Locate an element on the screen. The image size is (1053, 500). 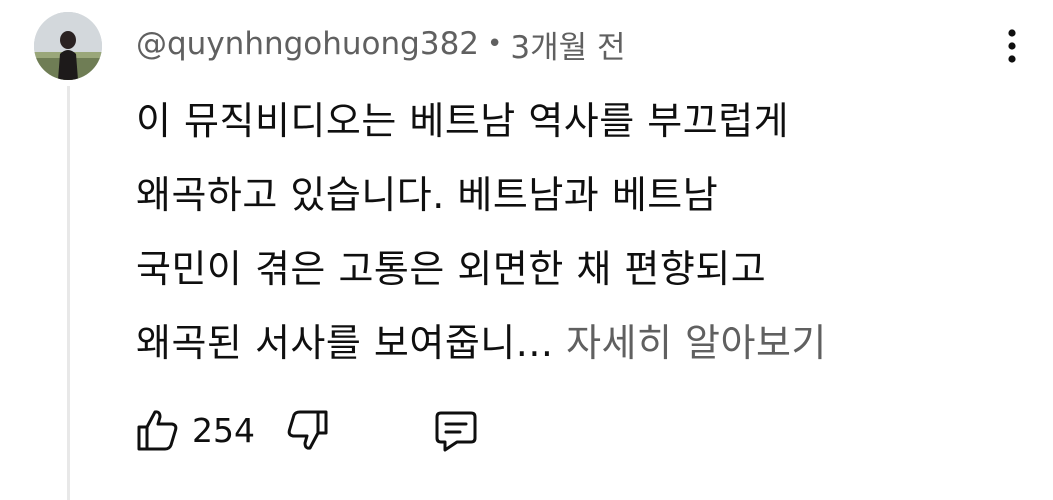
like-button: 254 is located at coordinates (195, 430).